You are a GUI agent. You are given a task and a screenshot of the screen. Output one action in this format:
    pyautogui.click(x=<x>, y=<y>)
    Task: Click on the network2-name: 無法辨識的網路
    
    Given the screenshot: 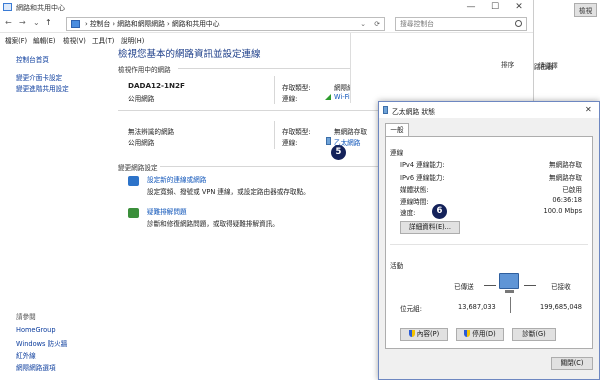 What is the action you would take?
    pyautogui.click(x=151, y=132)
    